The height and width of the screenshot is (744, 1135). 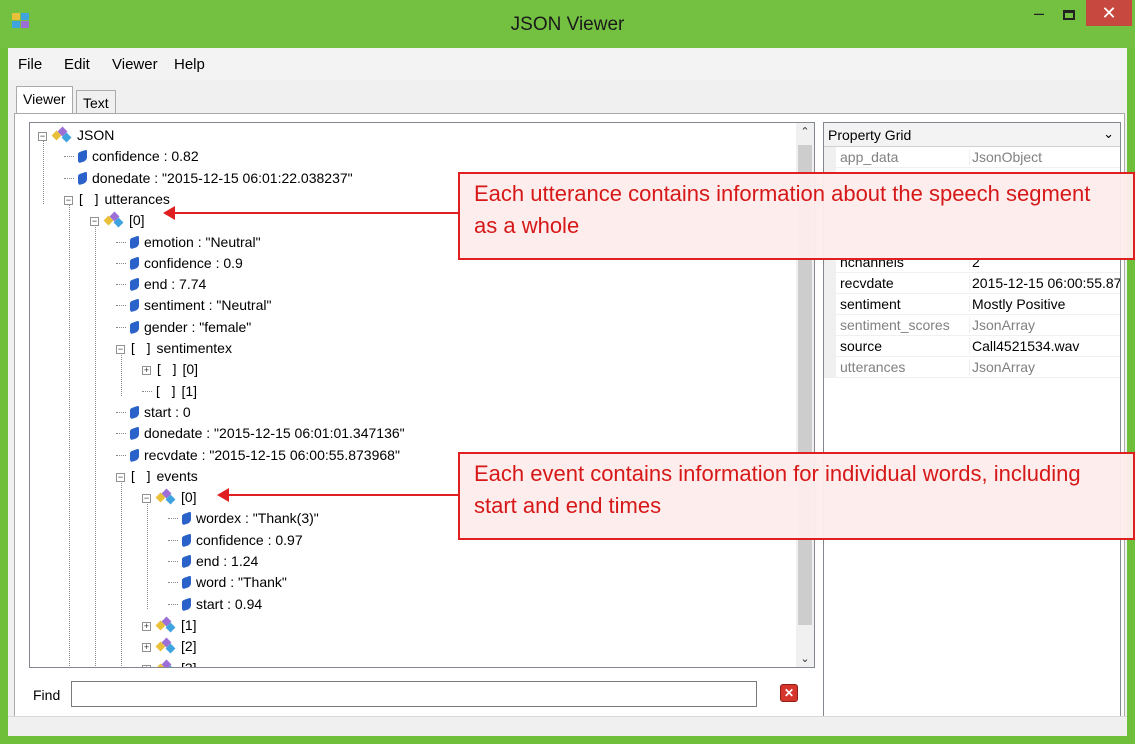 I want to click on tree-node: −[ ] events, so click(x=157, y=476).